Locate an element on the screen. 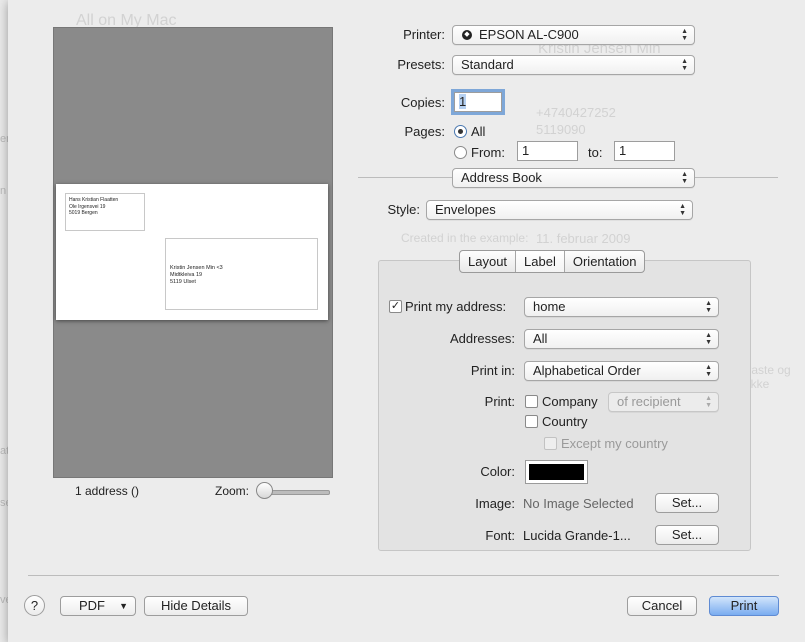 The image size is (805, 642). printer-status-icon: ◆ is located at coordinates (467, 35).